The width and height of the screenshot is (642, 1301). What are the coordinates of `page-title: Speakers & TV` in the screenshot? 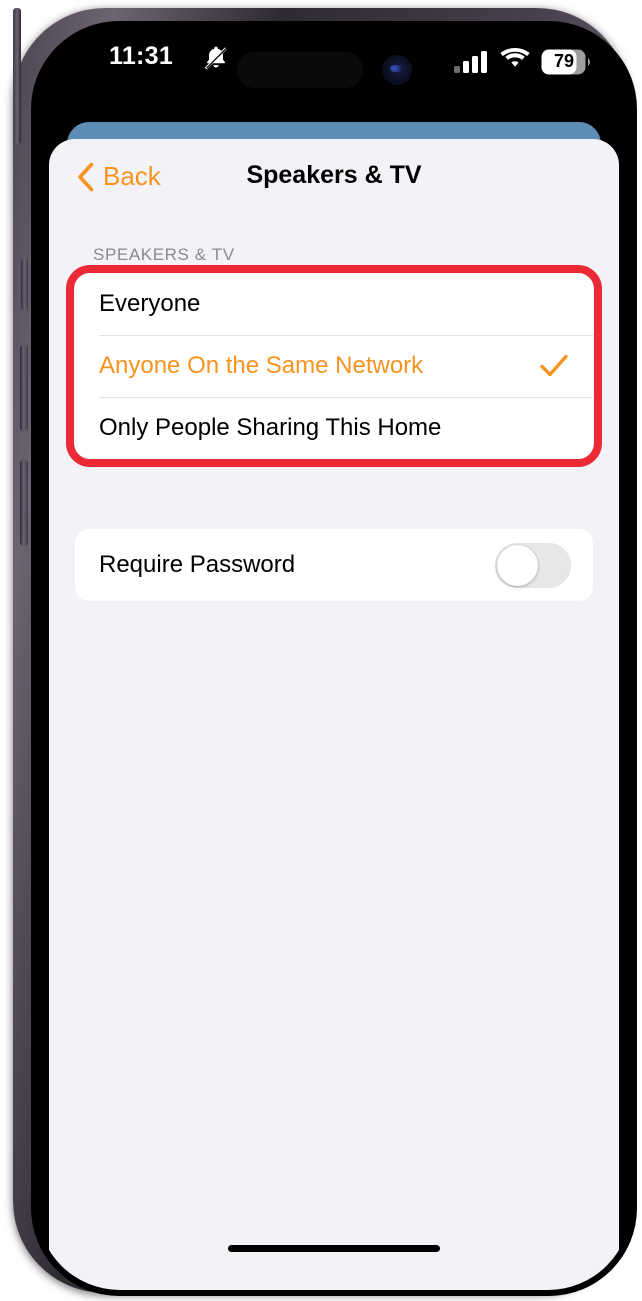 It's located at (334, 175).